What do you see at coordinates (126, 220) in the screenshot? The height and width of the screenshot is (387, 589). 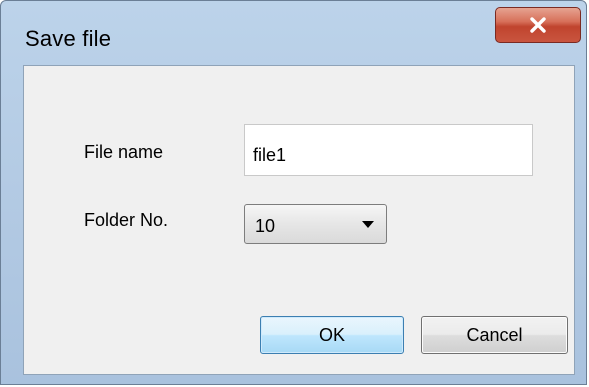 I see `folder-number-label: Folder No.` at bounding box center [126, 220].